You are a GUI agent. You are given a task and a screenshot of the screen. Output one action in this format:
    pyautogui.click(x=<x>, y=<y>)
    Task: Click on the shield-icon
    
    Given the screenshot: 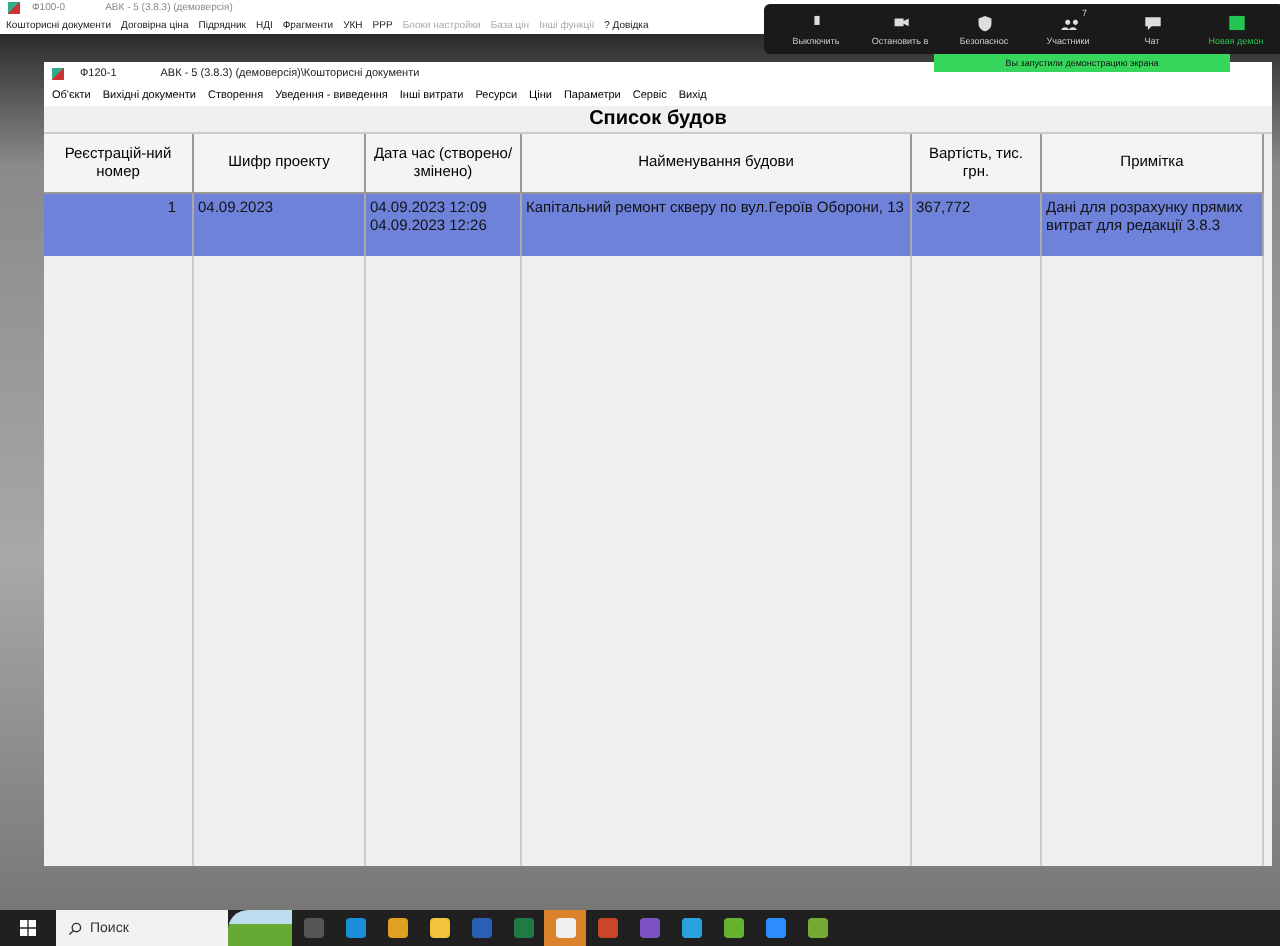 What is the action you would take?
    pyautogui.click(x=984, y=22)
    